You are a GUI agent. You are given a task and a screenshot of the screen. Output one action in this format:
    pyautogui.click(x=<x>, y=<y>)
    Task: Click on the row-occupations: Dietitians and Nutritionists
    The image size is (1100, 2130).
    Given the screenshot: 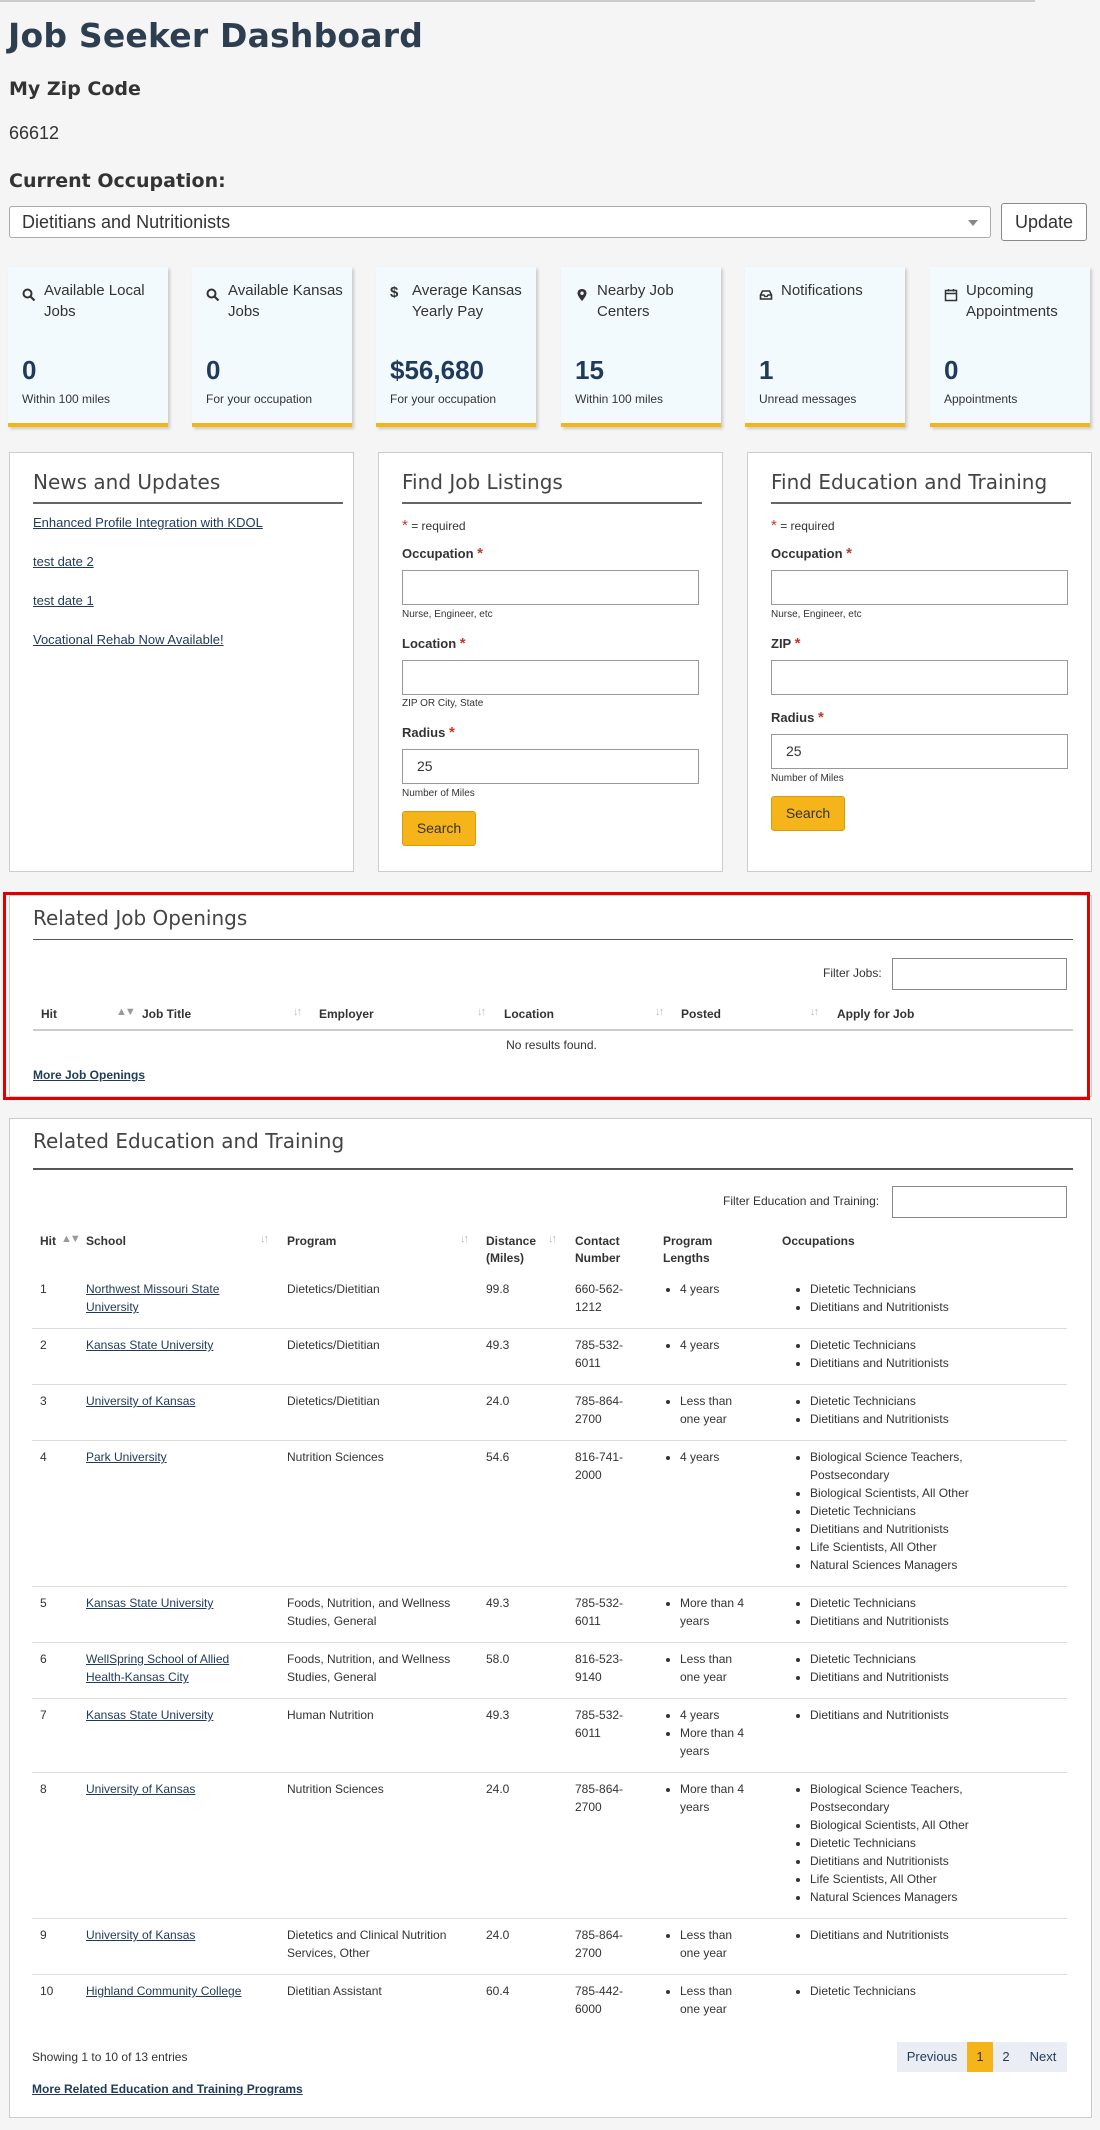 What is the action you would take?
    pyautogui.click(x=894, y=1715)
    